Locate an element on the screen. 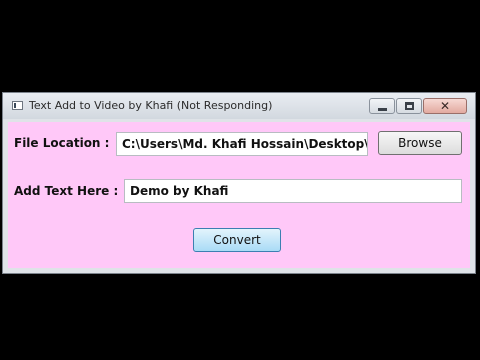  close-icon: ✕ is located at coordinates (445, 106).